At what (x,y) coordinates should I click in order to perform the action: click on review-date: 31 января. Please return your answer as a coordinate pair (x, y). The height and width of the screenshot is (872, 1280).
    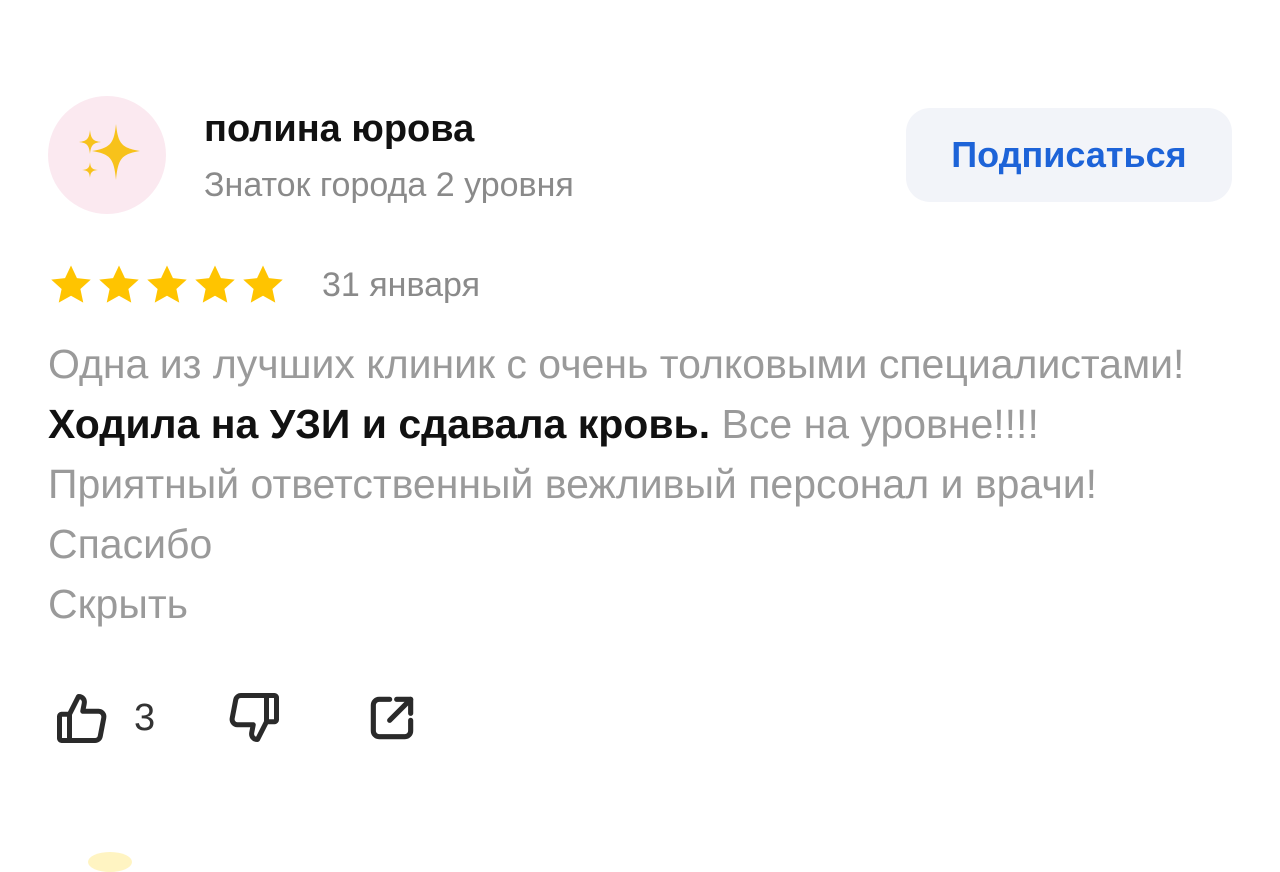
    Looking at the image, I should click on (401, 285).